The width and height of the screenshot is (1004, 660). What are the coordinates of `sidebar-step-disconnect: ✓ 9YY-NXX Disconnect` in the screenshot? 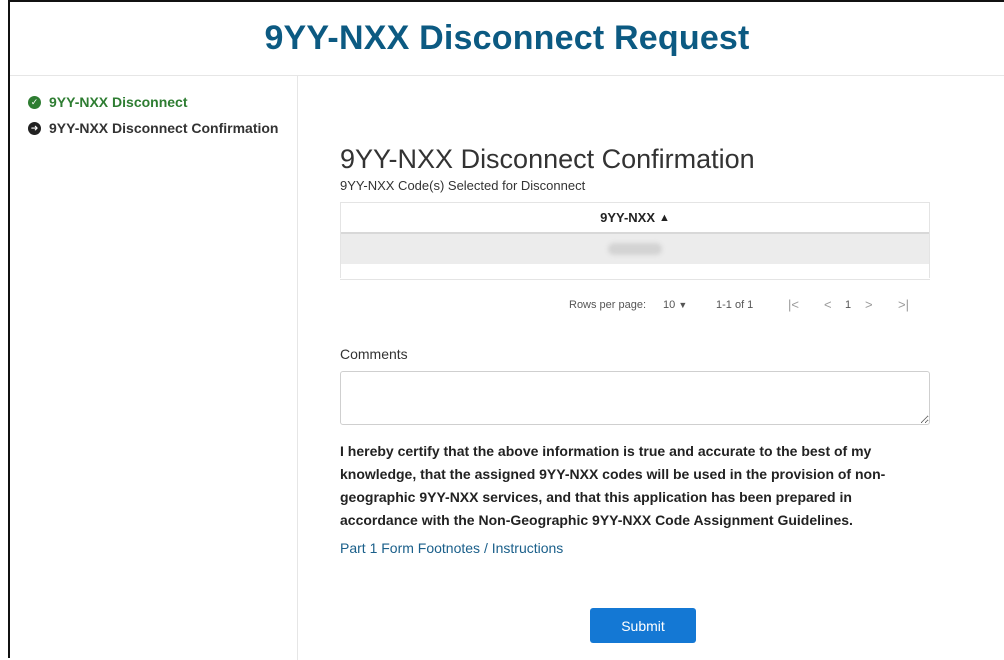 It's located at (108, 102).